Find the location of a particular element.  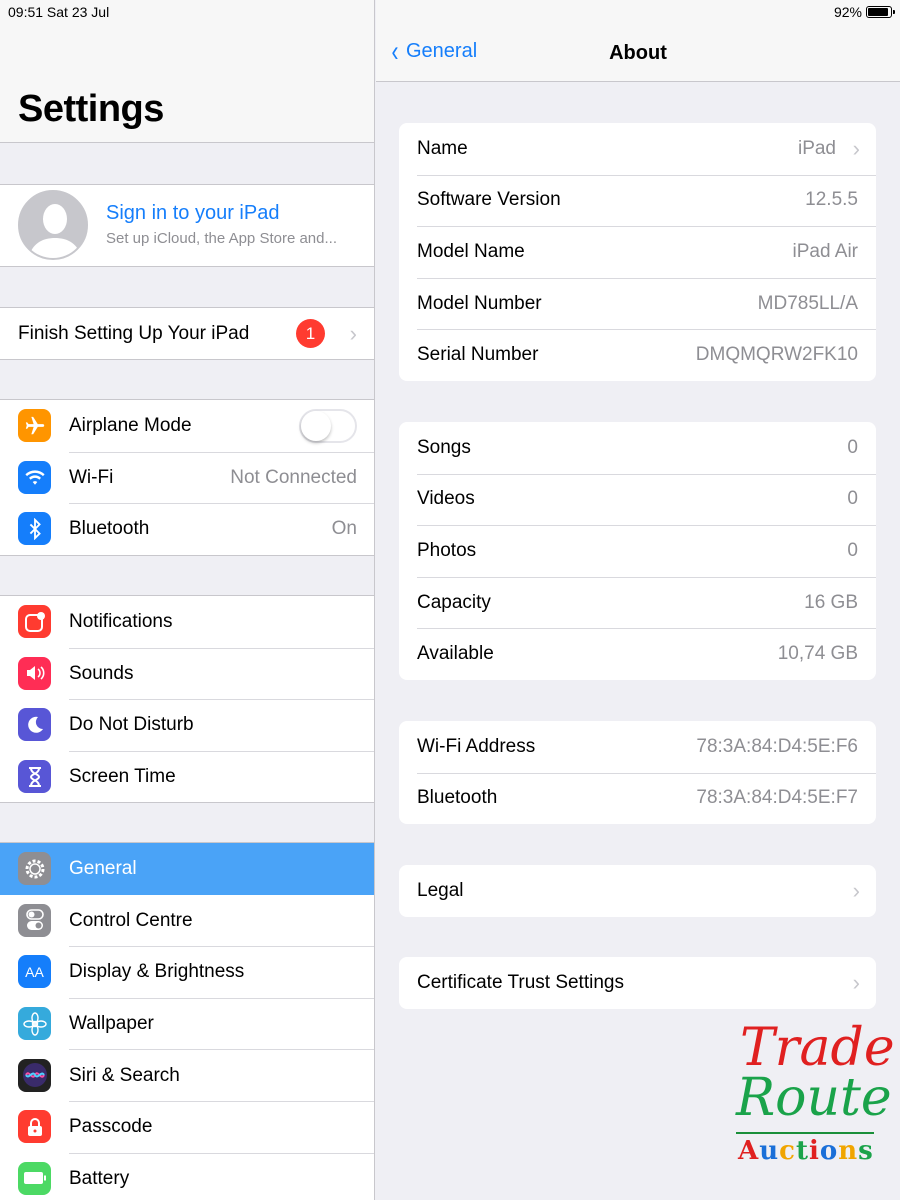

about-row-legal: Legal › is located at coordinates (637, 891).